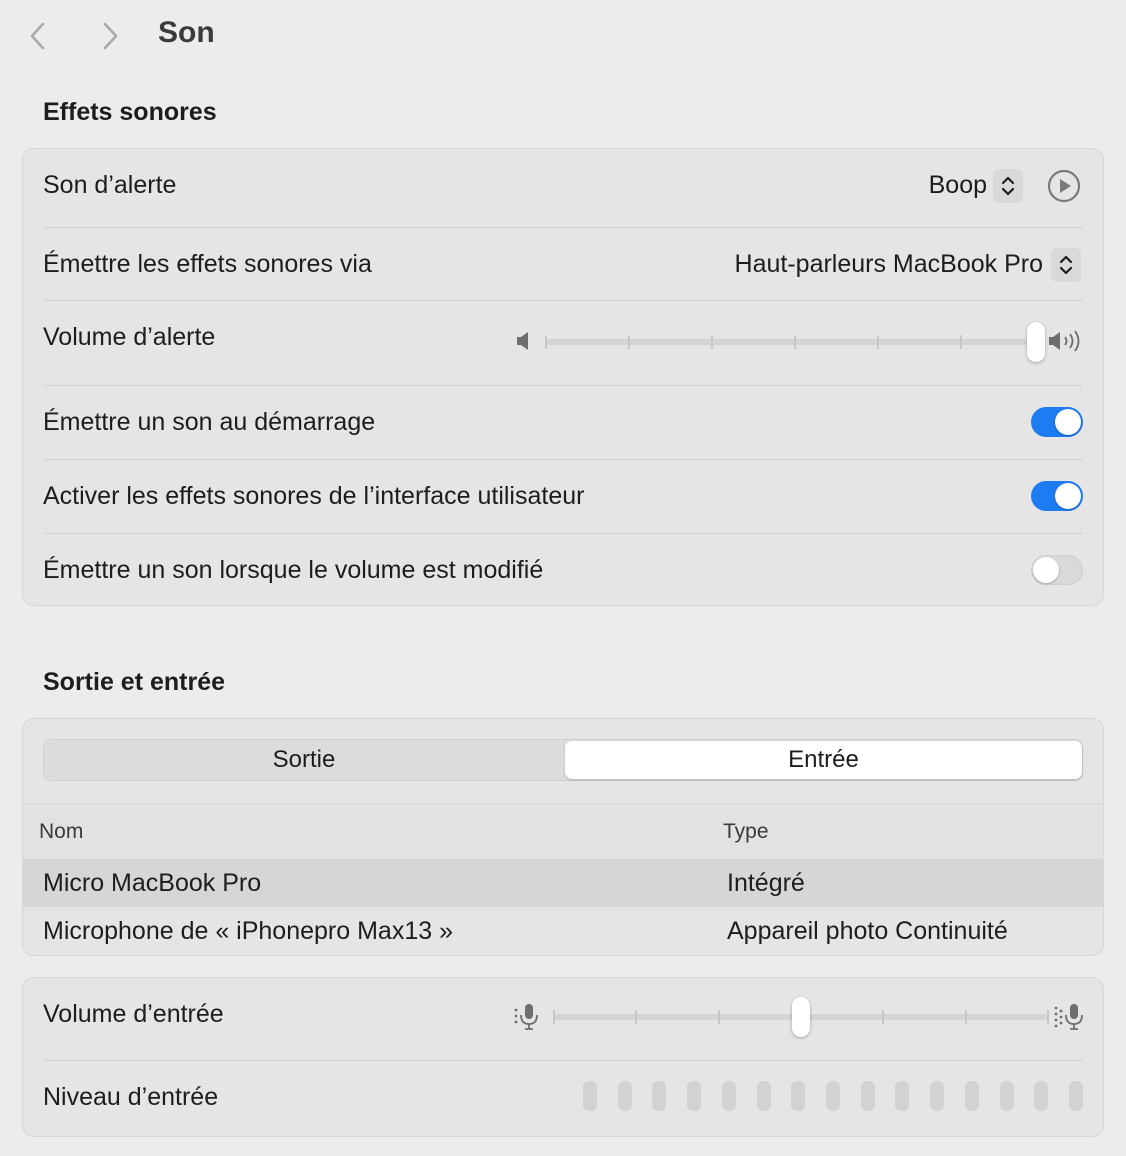 The width and height of the screenshot is (1126, 1156). I want to click on tab-input: Entrée, so click(823, 760).